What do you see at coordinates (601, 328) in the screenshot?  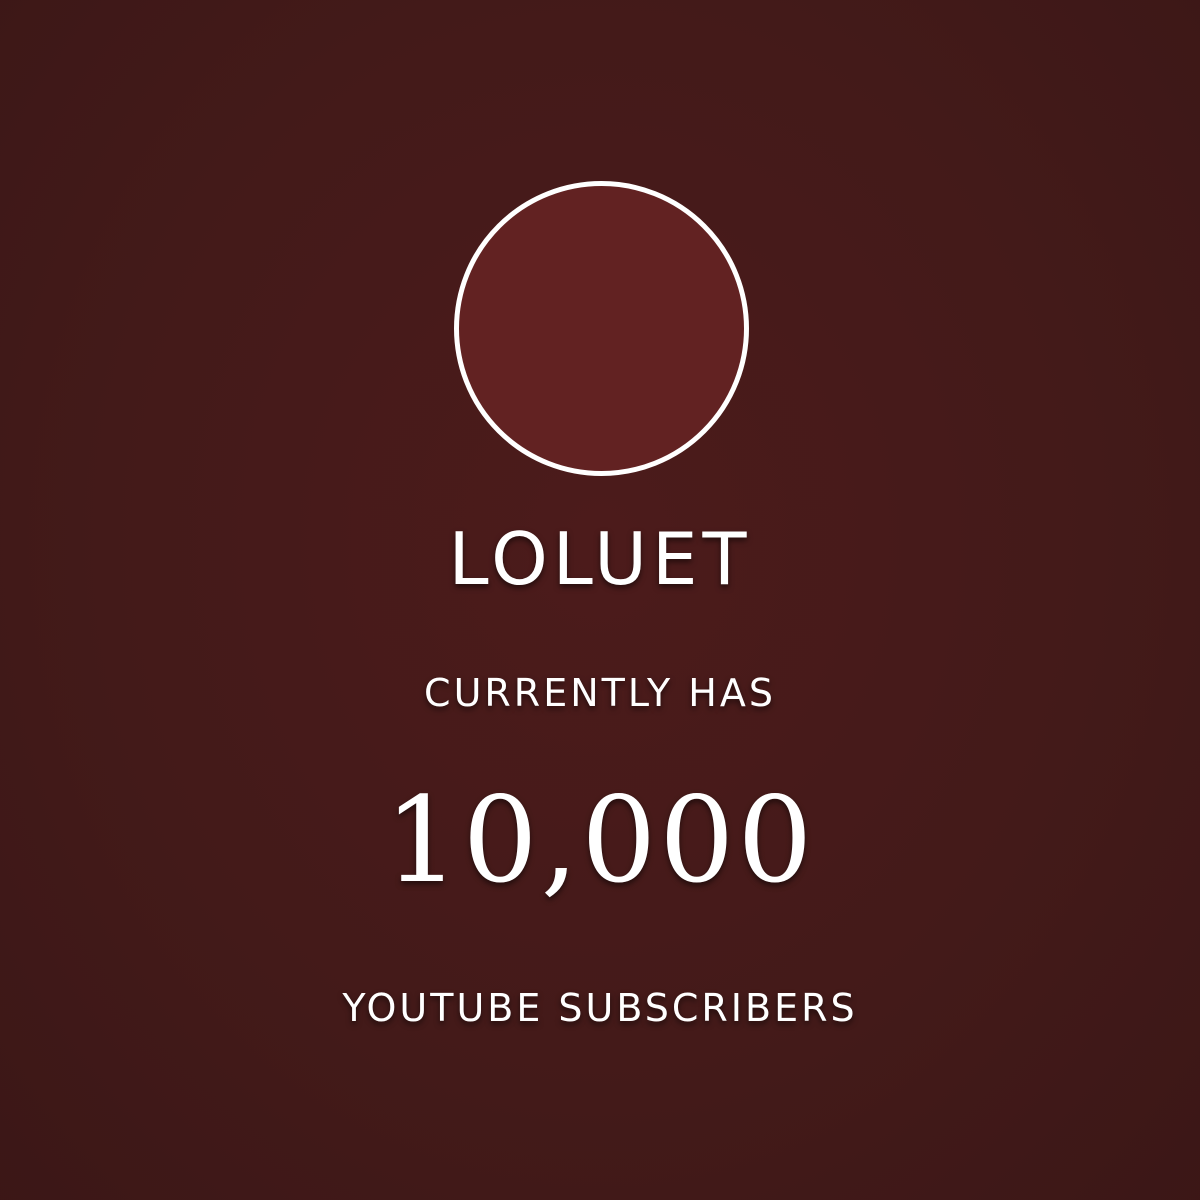 I see `channel-avatar` at bounding box center [601, 328].